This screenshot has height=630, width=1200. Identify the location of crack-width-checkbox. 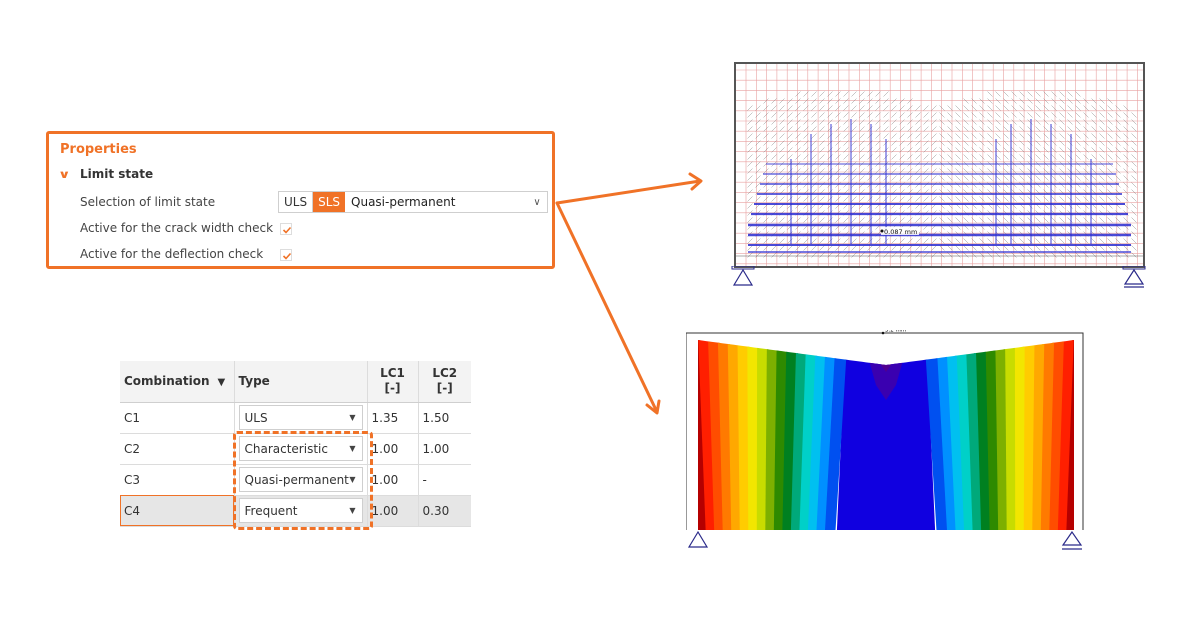
(286, 229).